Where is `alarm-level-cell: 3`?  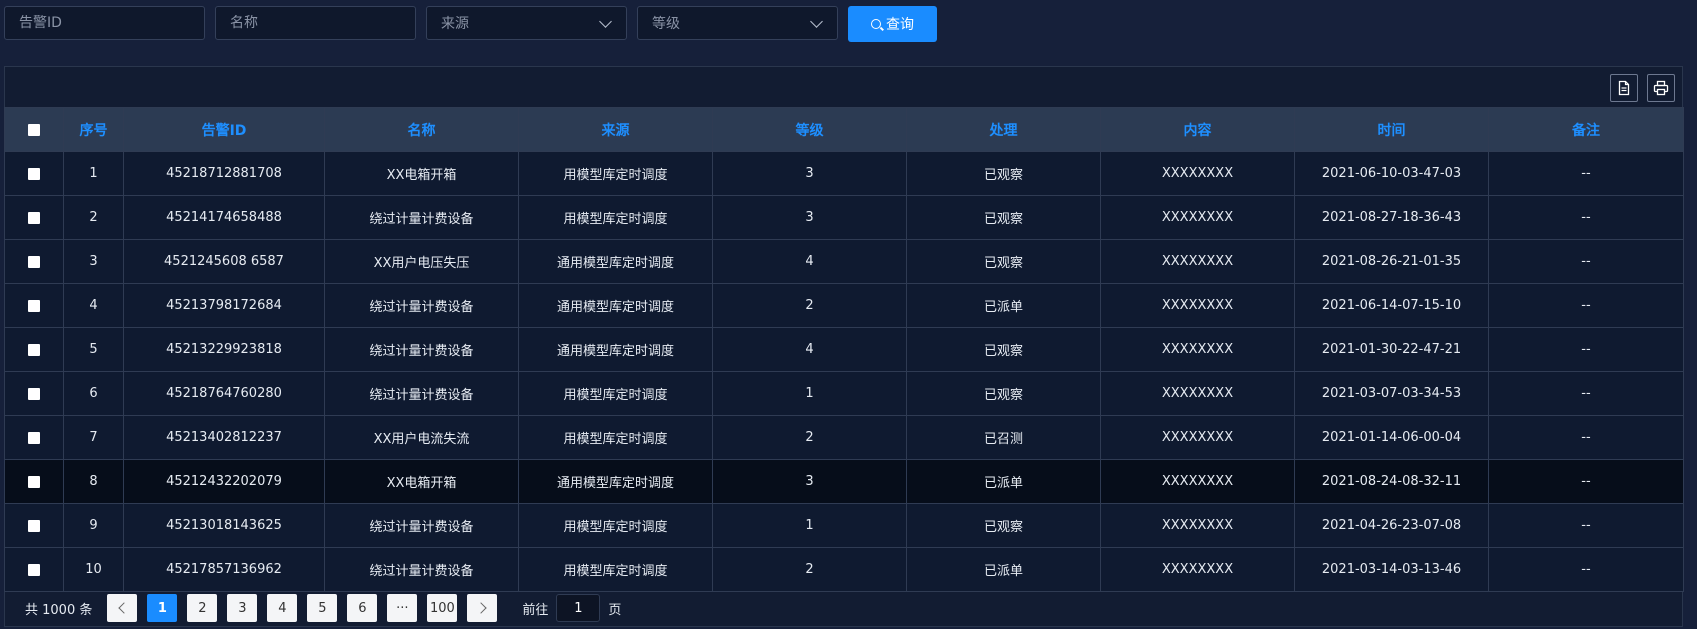 alarm-level-cell: 3 is located at coordinates (809, 173).